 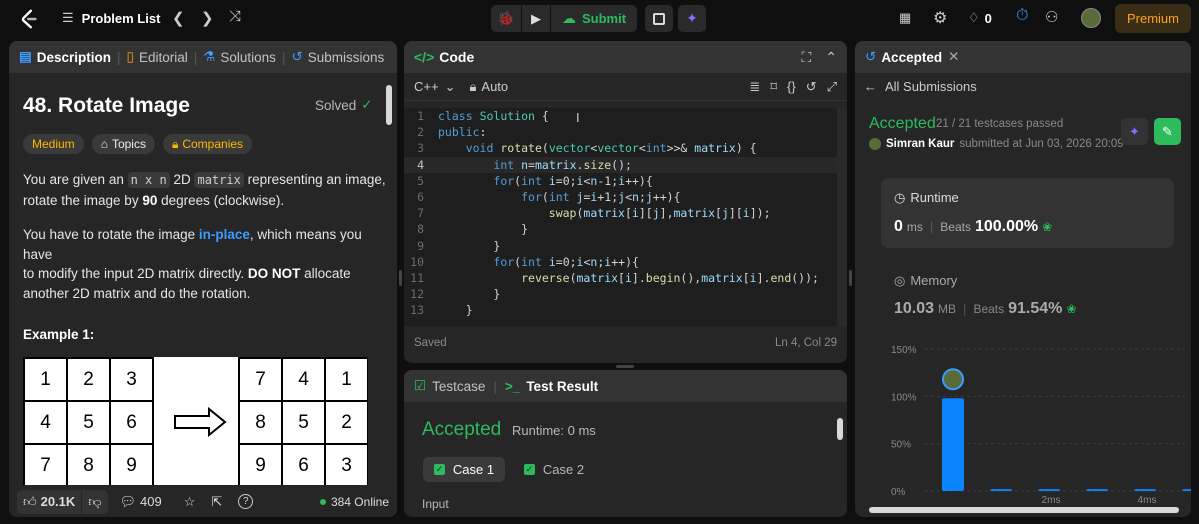 What do you see at coordinates (554, 469) in the screenshot?
I see `case-2-tab: ✓ Case 2` at bounding box center [554, 469].